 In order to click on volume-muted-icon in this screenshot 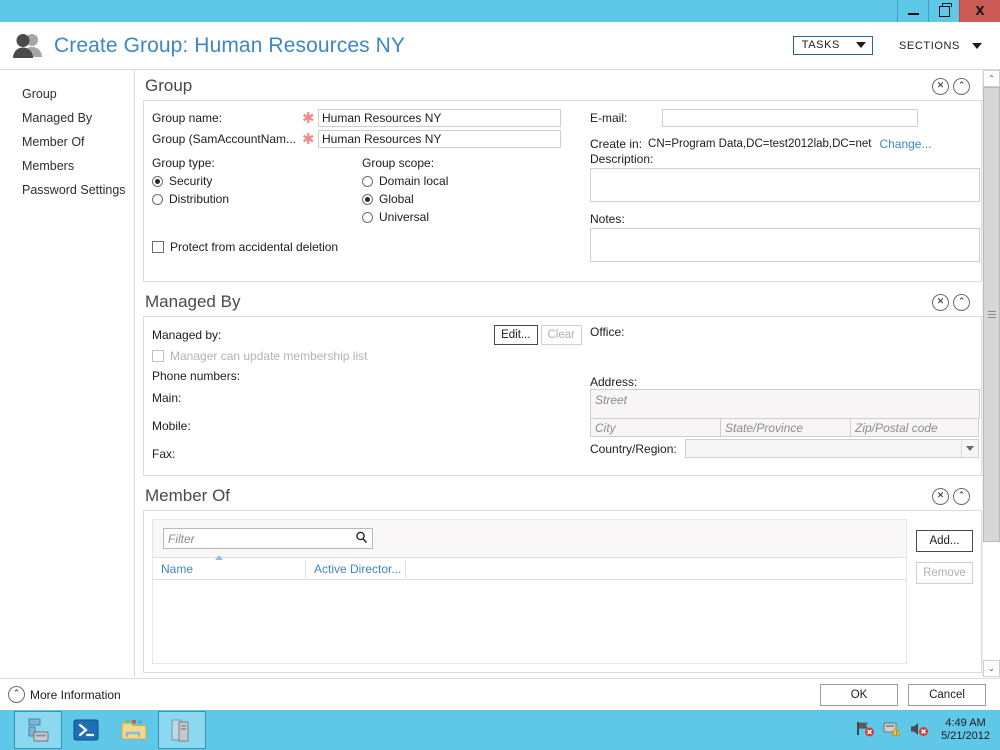, I will do `click(919, 730)`.